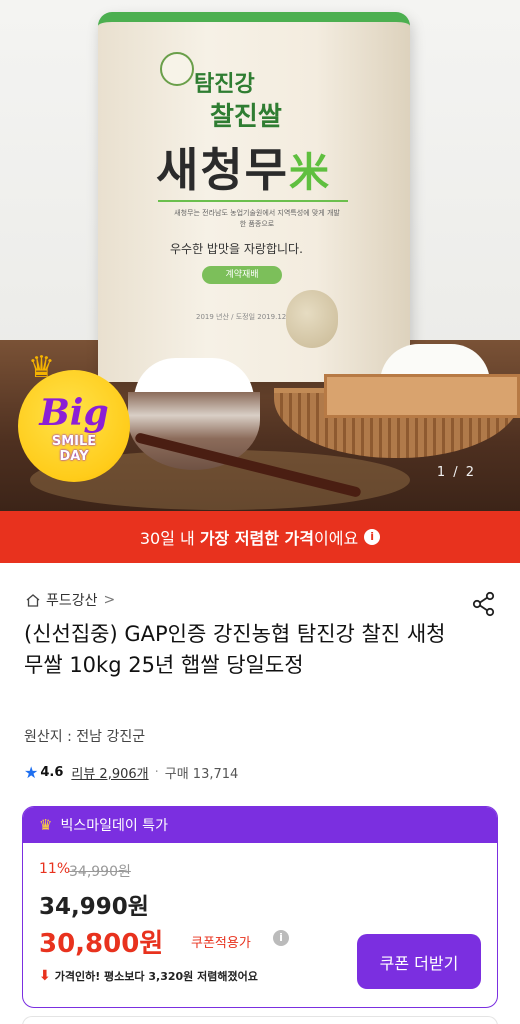 The width and height of the screenshot is (520, 1024). I want to click on coupon-price-label: 쿠폰적용가, so click(221, 943).